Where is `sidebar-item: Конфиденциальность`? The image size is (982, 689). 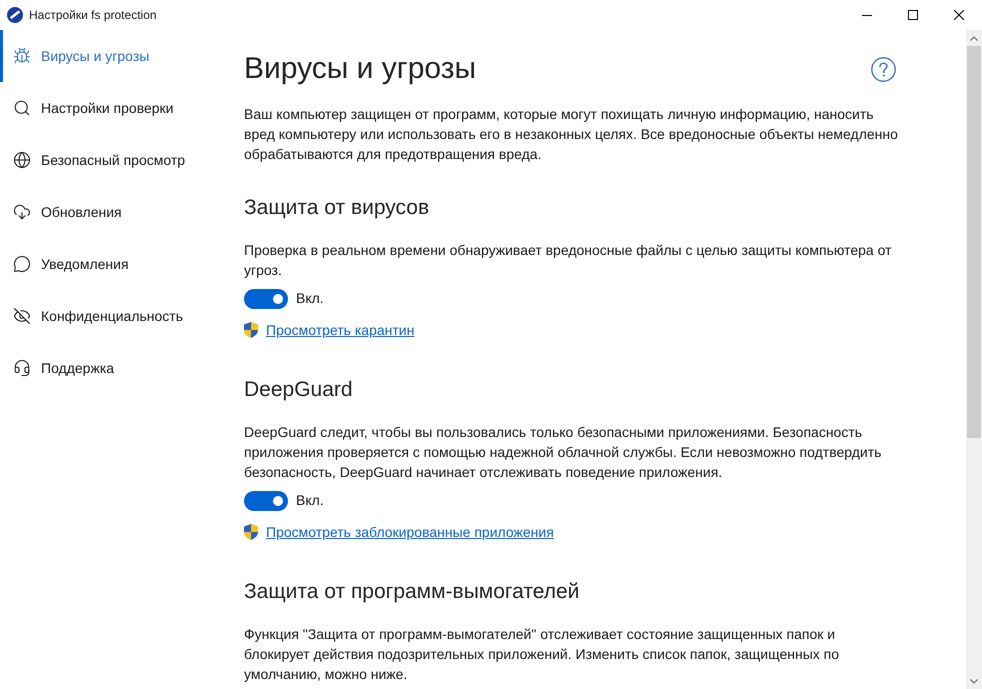
sidebar-item: Конфиденциальность is located at coordinates (92, 316).